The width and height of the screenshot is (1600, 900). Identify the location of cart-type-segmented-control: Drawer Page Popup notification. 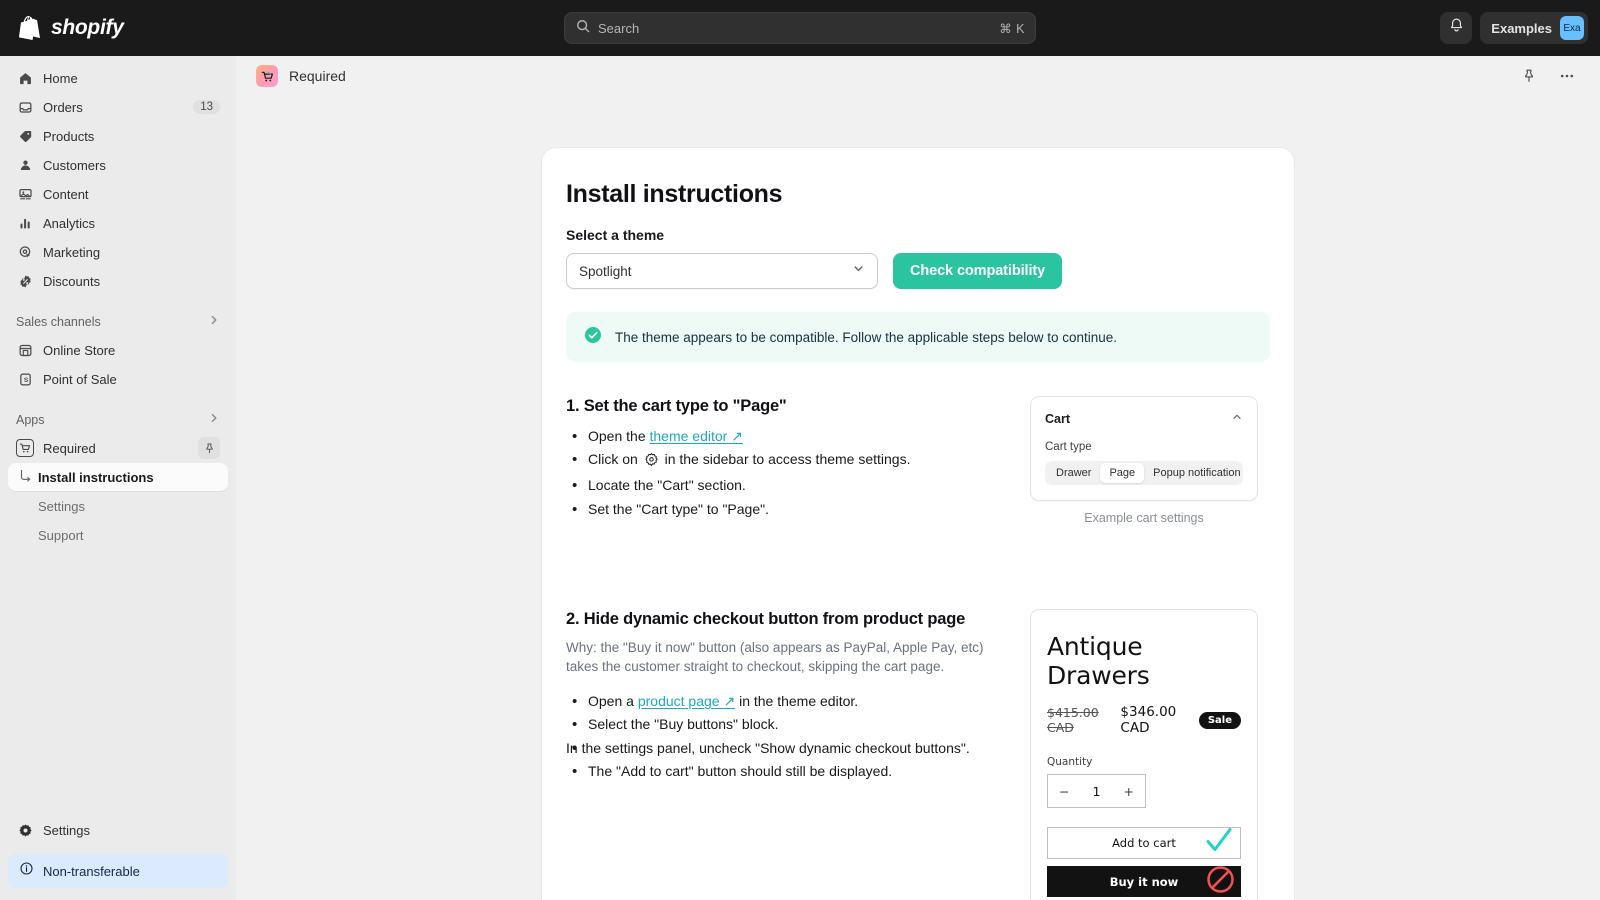
(1144, 473).